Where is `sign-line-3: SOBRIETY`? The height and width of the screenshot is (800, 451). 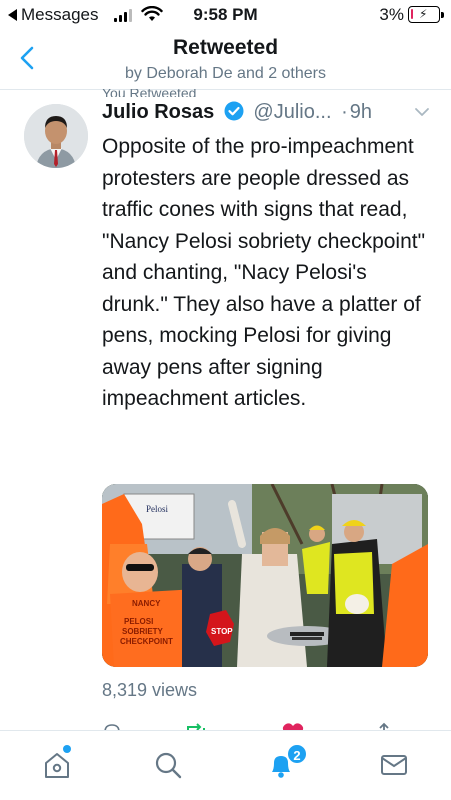
sign-line-3: SOBRIETY is located at coordinates (143, 631).